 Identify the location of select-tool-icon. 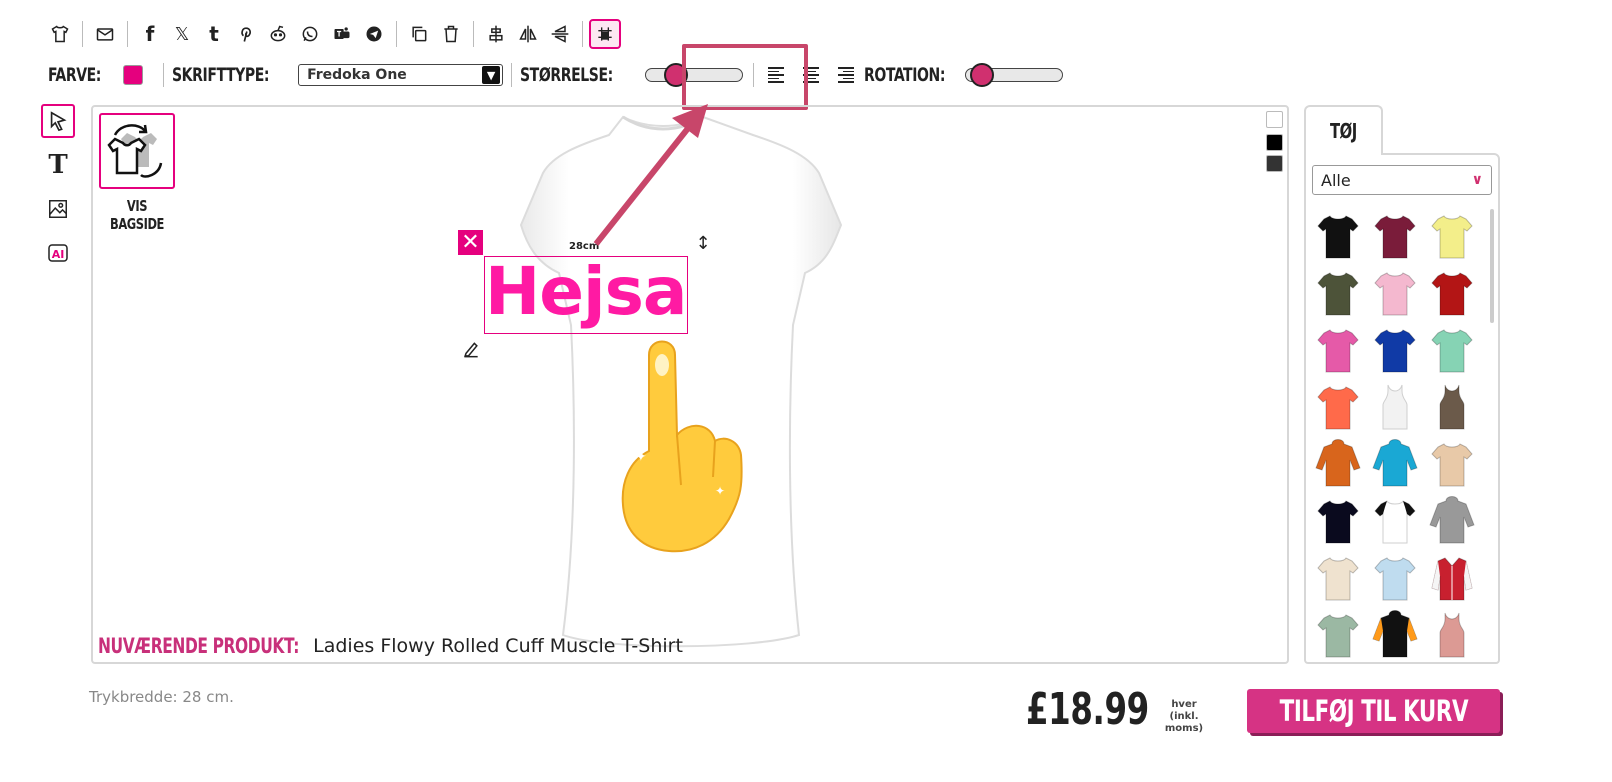
(58, 121).